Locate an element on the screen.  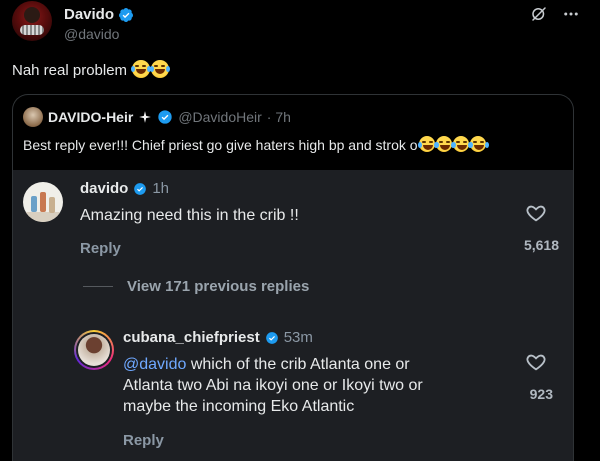
author-name-line: Davido is located at coordinates (99, 14).